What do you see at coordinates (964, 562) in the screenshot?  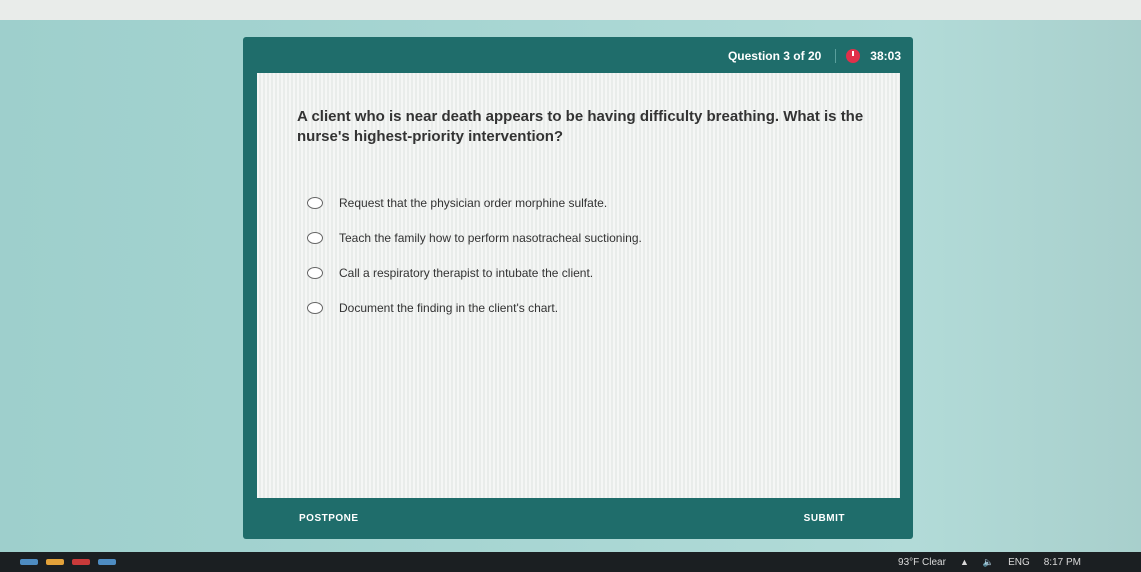 I see `chevron-up-icon: ▲` at bounding box center [964, 562].